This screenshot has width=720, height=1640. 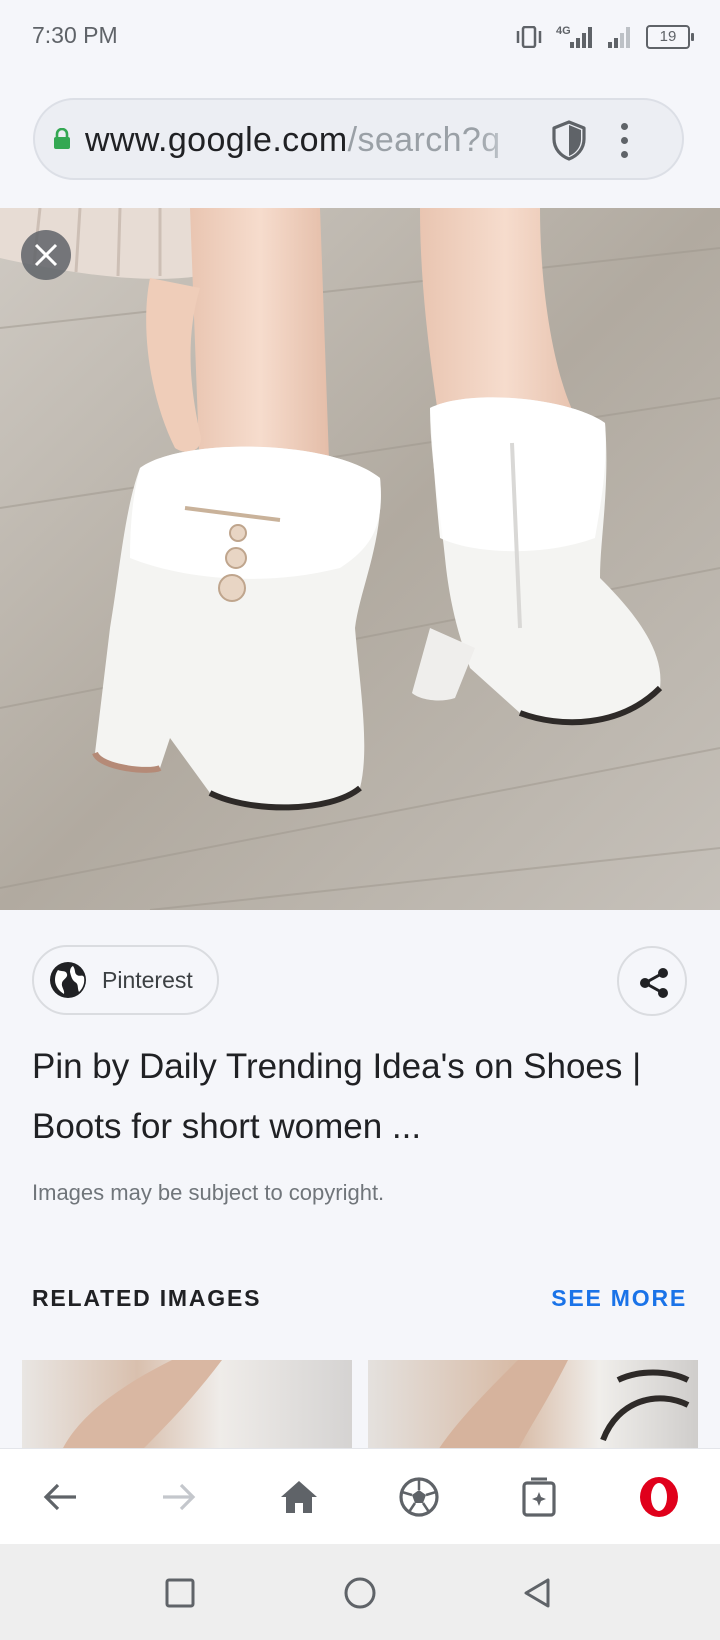 I want to click on source-chip: Pinterest, so click(x=125, y=980).